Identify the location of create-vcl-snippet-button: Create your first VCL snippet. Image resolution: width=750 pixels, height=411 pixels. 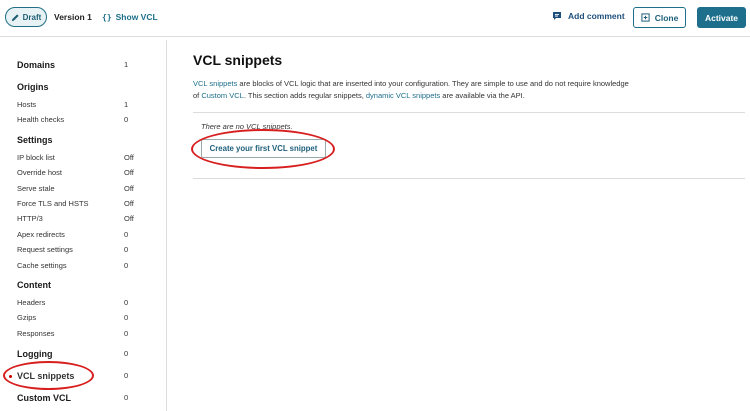
(263, 148).